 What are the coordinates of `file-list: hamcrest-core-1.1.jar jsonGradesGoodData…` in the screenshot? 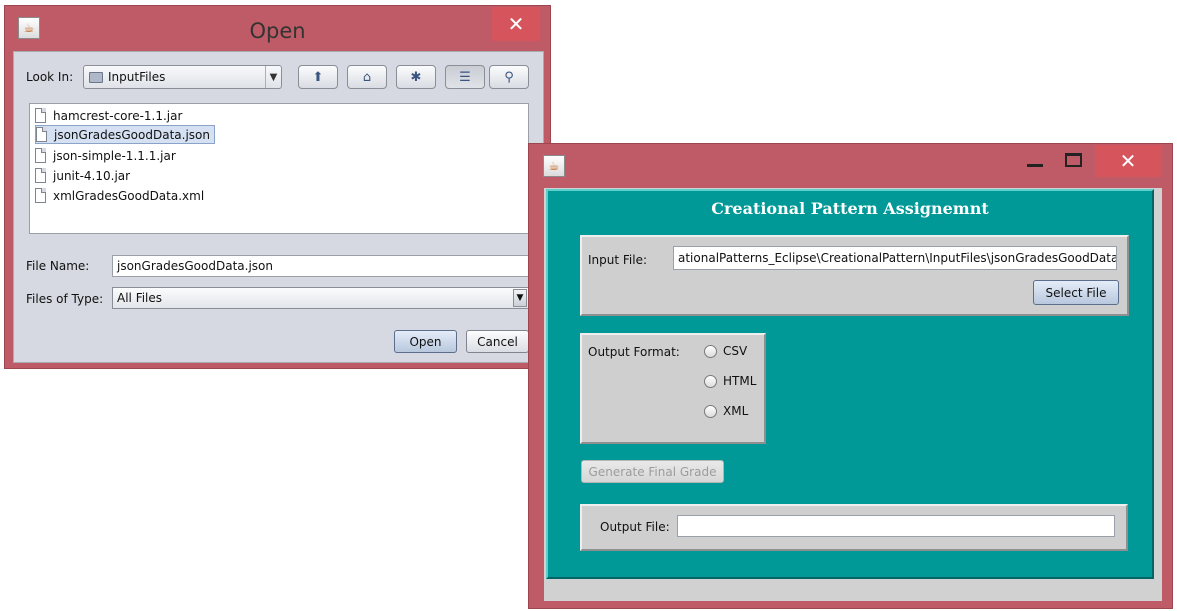 It's located at (279, 168).